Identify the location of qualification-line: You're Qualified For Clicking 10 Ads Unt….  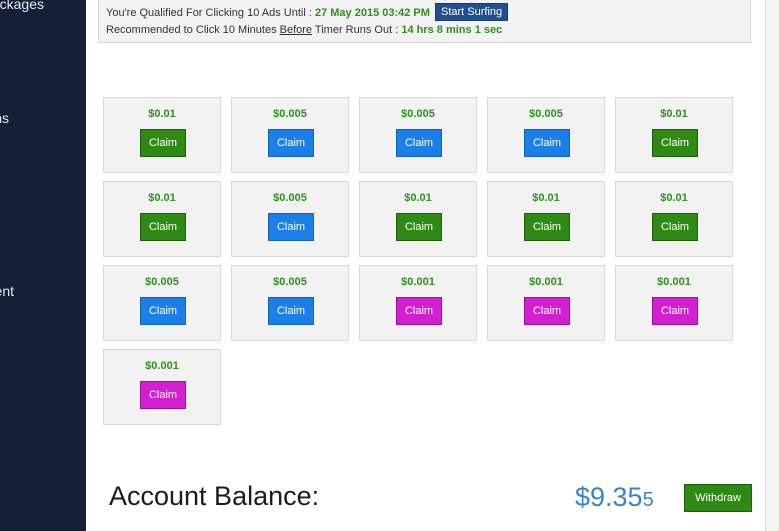
(307, 12).